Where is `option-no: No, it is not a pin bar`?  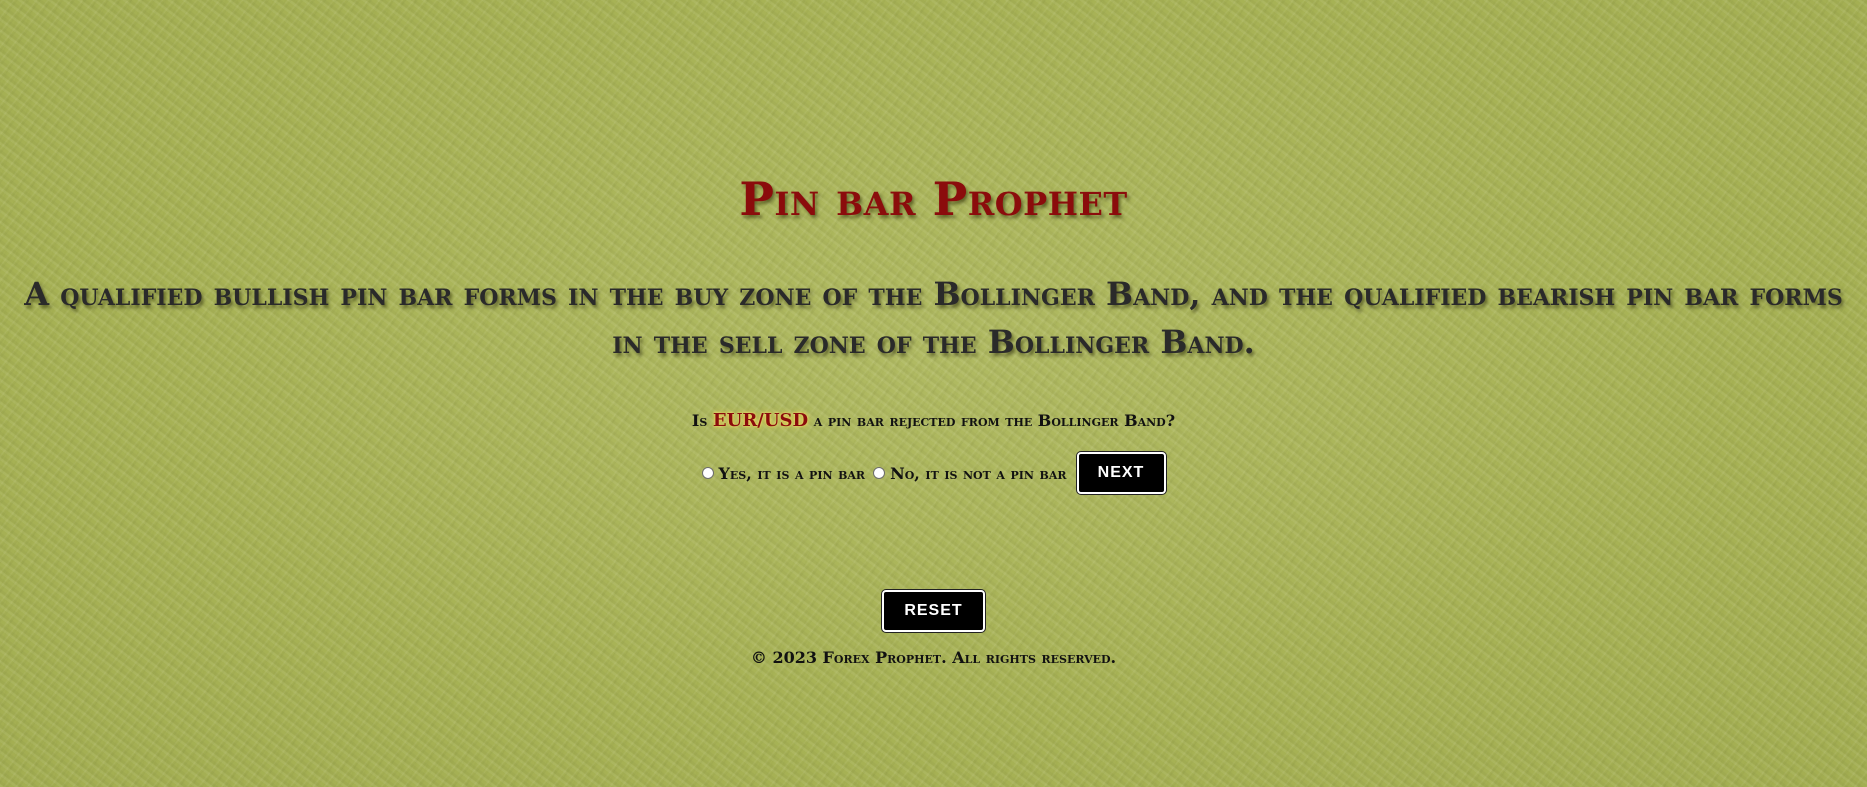
option-no: No, it is not a pin bar is located at coordinates (970, 473).